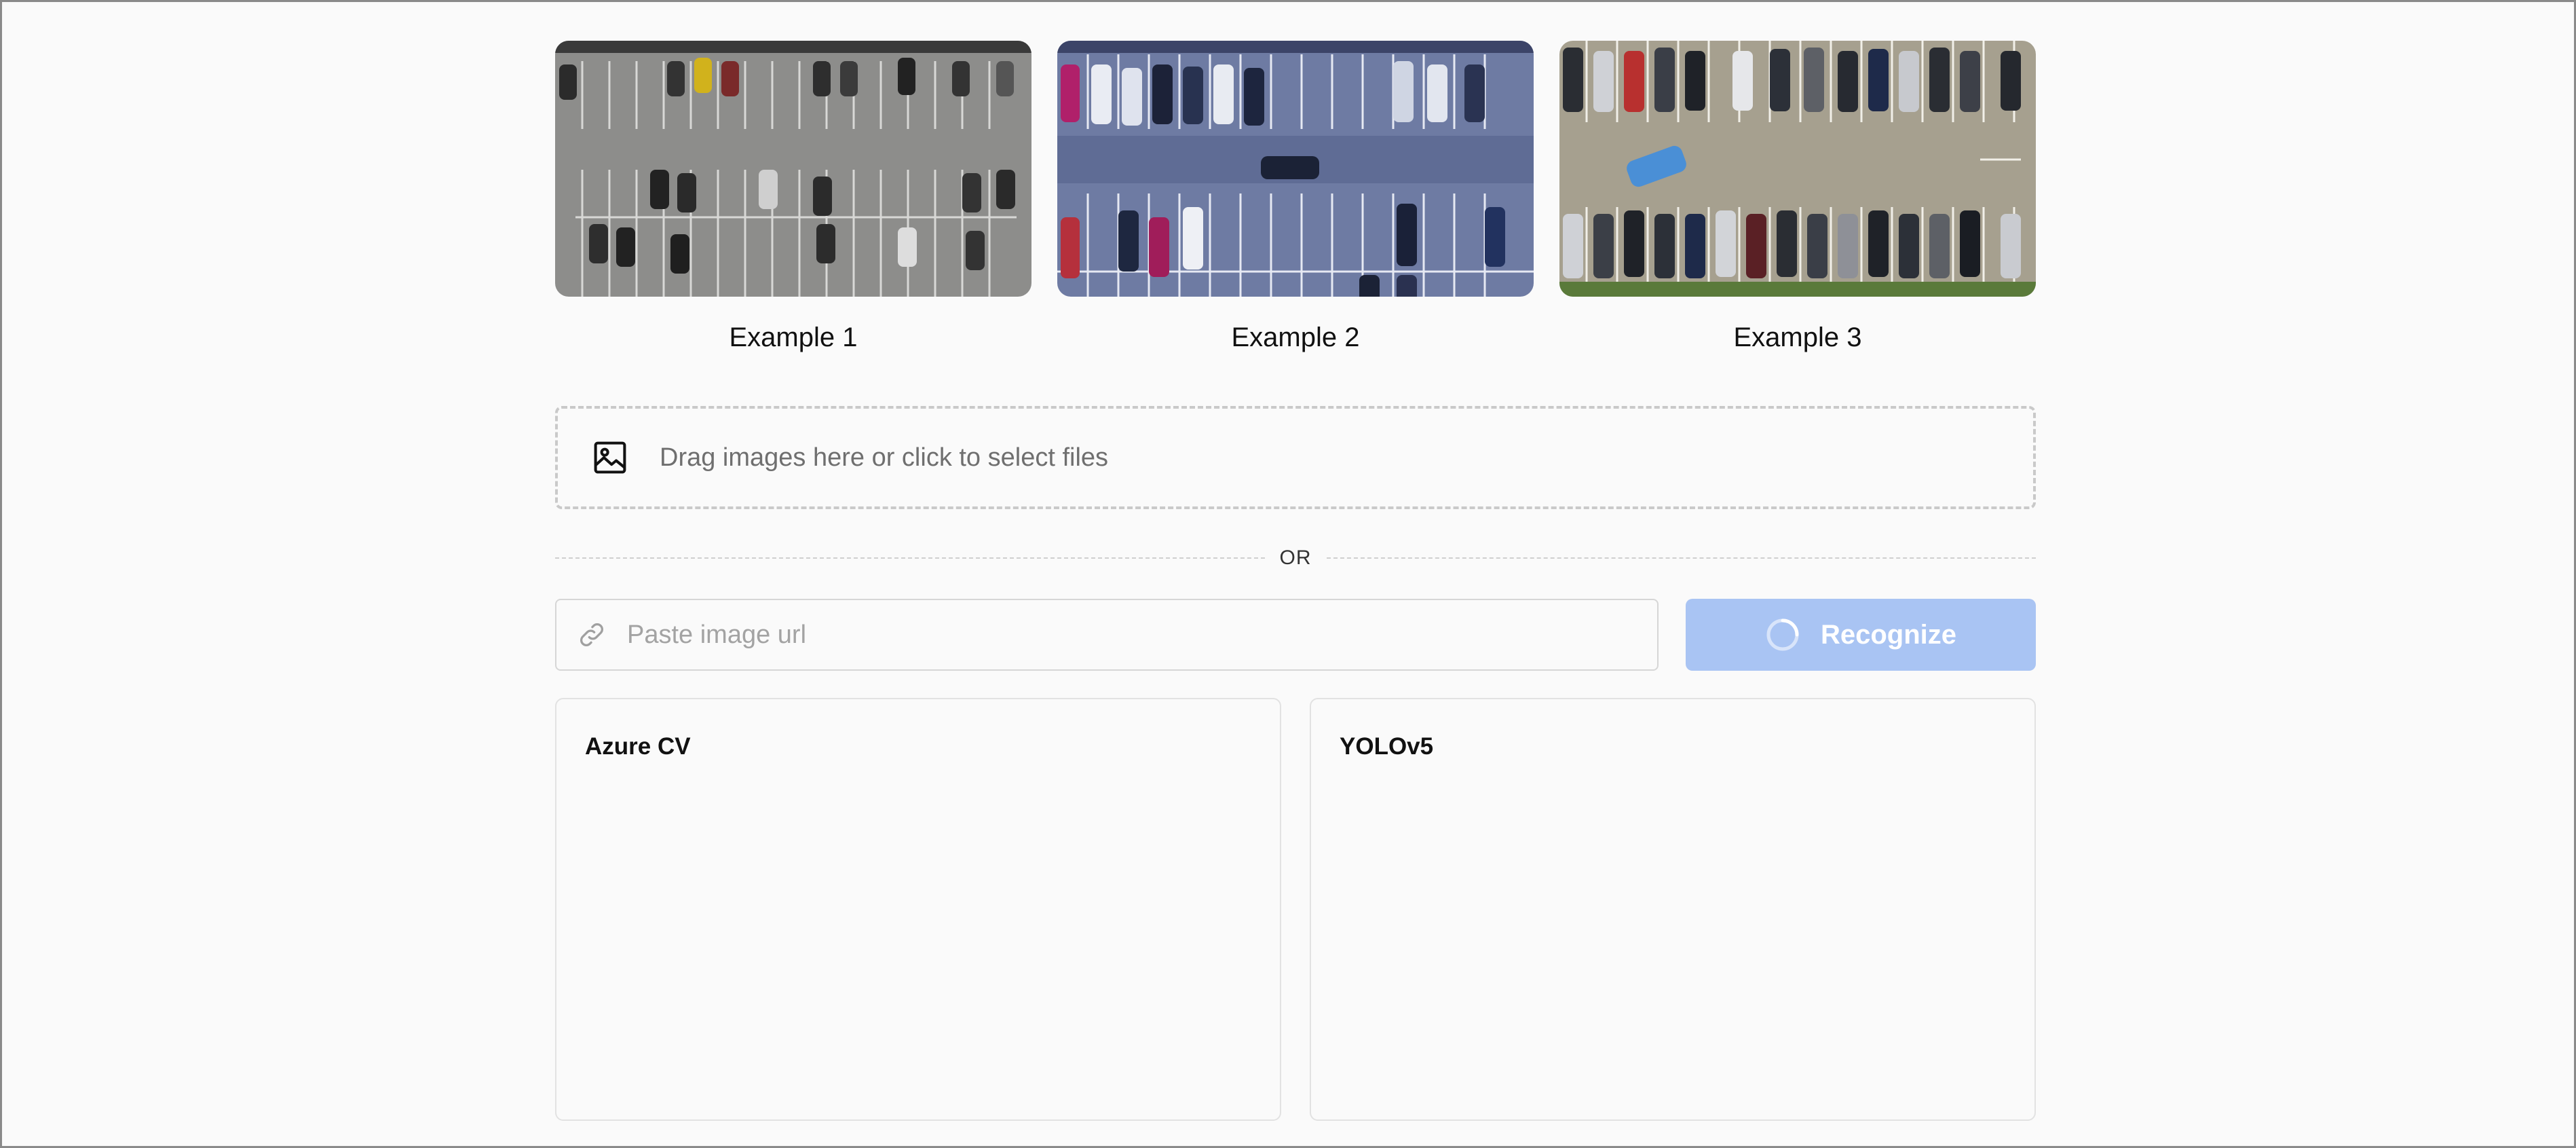  What do you see at coordinates (793, 169) in the screenshot?
I see `example-1-image` at bounding box center [793, 169].